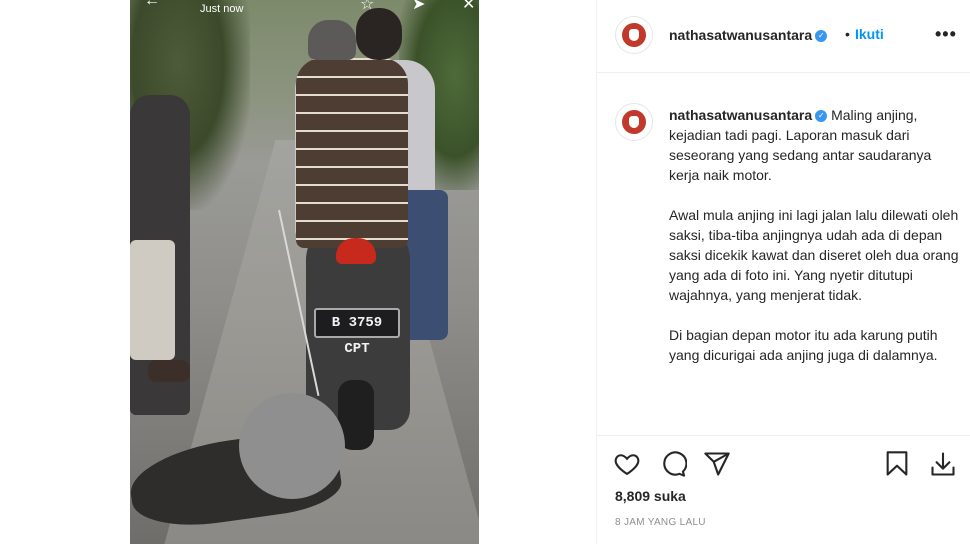 This screenshot has height=544, width=970. I want to click on left-rider-shoe, so click(169, 371).